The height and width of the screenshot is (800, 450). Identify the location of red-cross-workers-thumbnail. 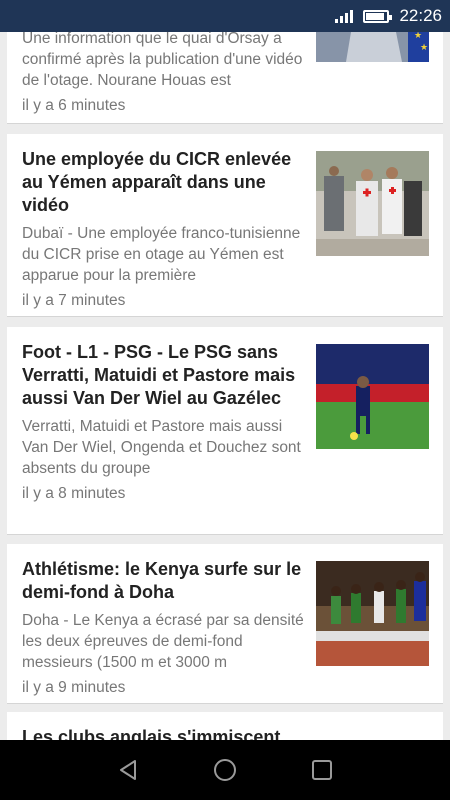
(372, 203).